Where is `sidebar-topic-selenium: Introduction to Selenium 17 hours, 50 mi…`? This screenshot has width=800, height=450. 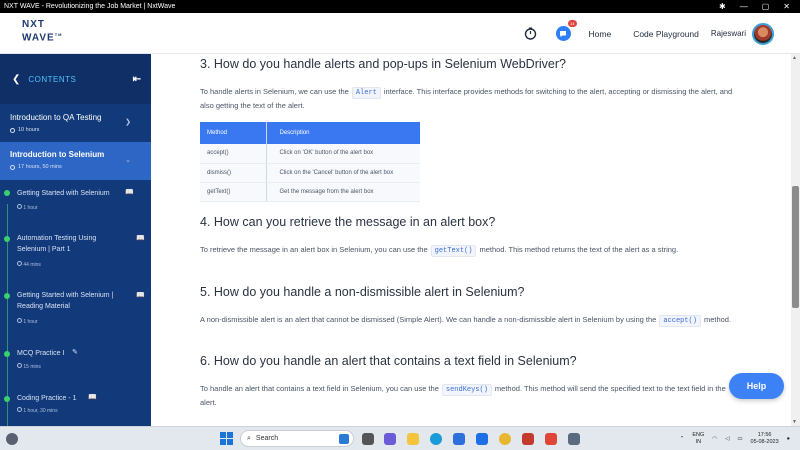 sidebar-topic-selenium: Introduction to Selenium 17 hours, 50 mi… is located at coordinates (75, 161).